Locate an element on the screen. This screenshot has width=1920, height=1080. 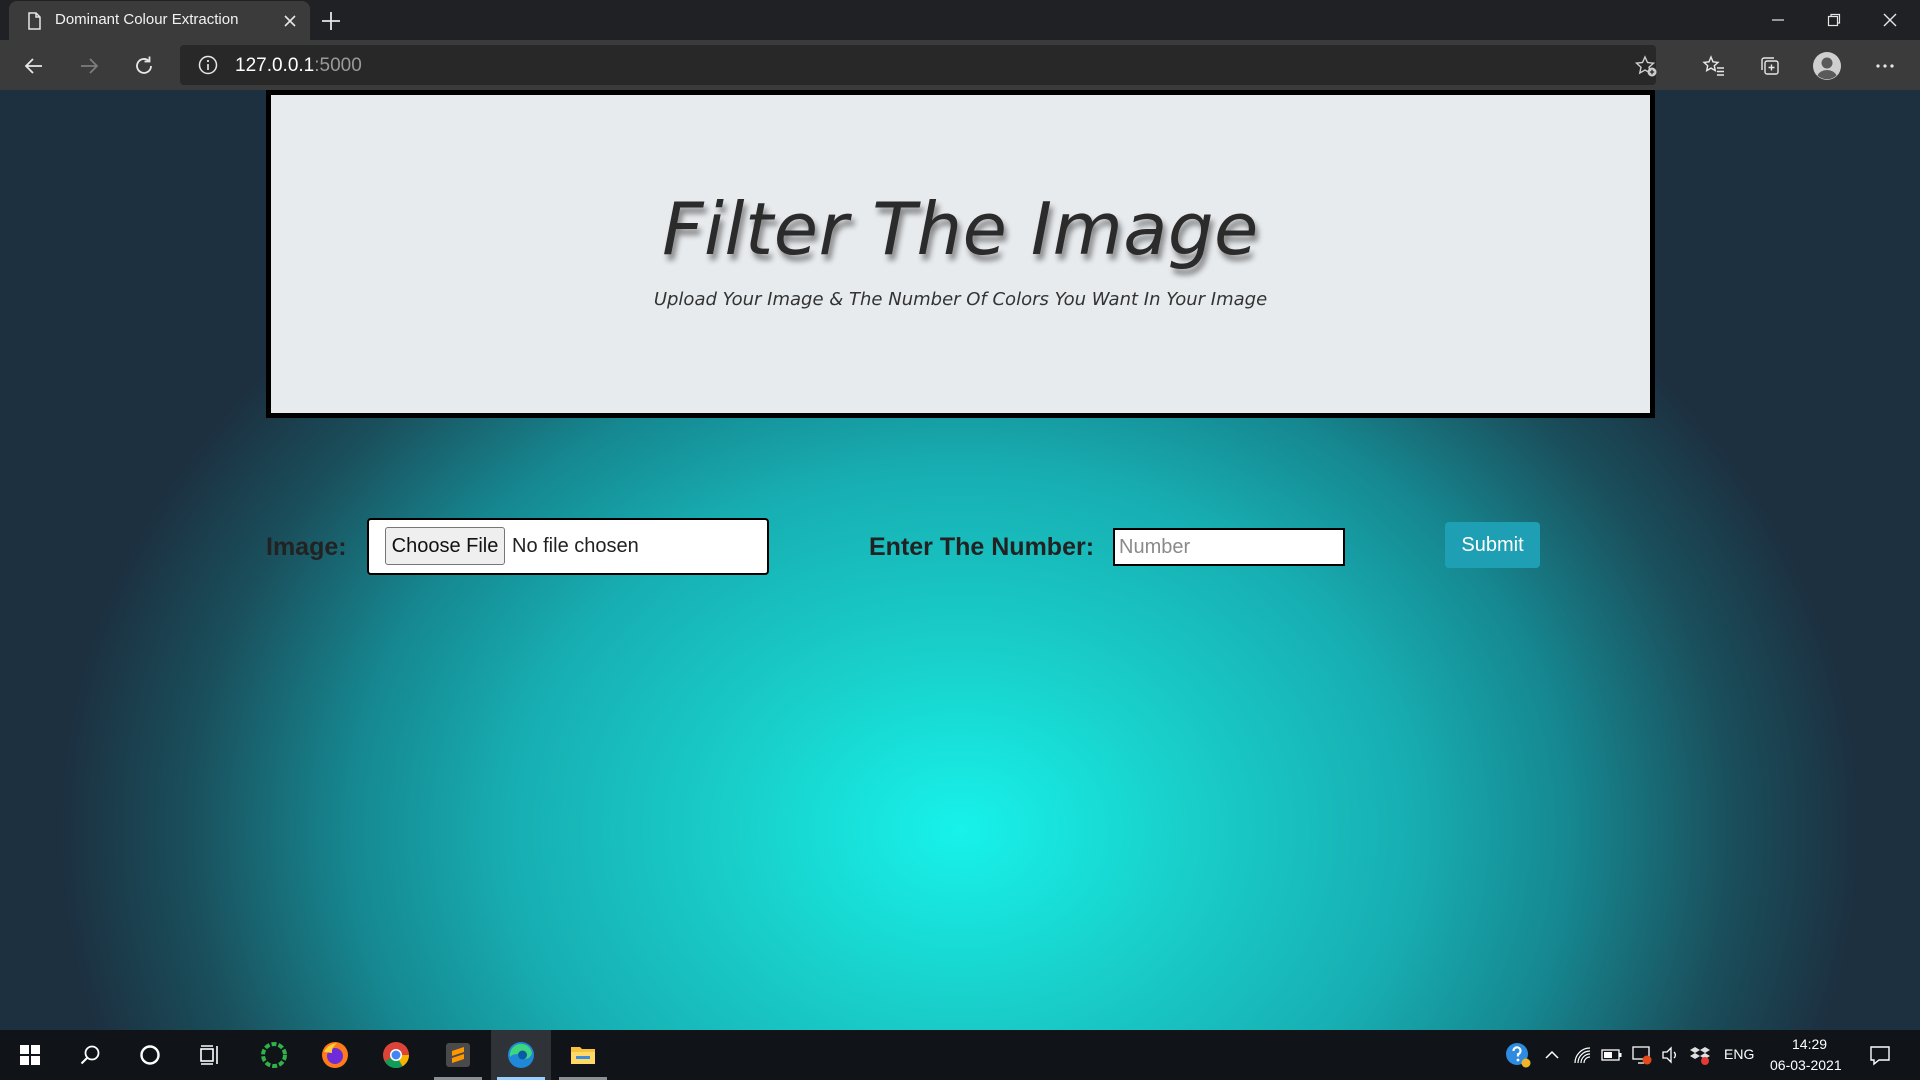
url-port: :5000 is located at coordinates (338, 65).